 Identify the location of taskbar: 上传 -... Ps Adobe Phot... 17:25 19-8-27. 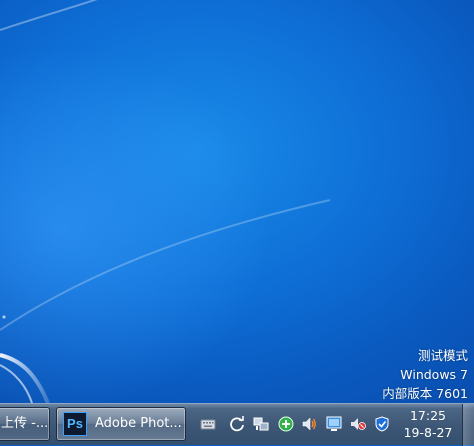
(237, 424).